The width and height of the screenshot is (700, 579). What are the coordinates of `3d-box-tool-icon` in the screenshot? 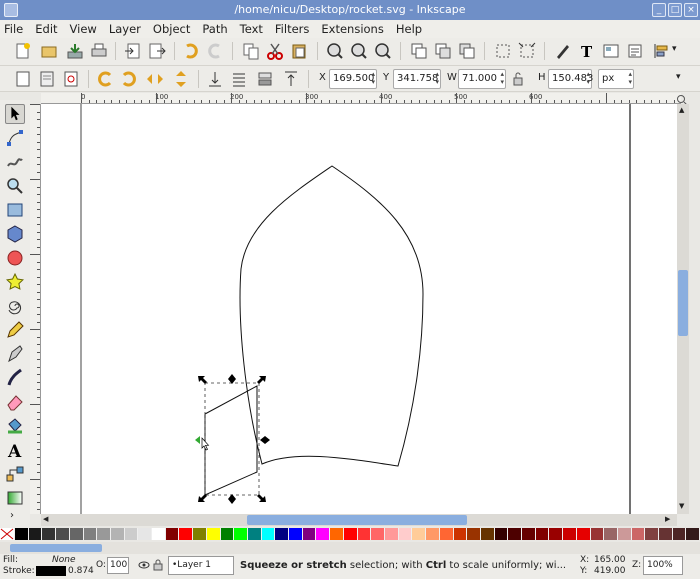 It's located at (15, 234).